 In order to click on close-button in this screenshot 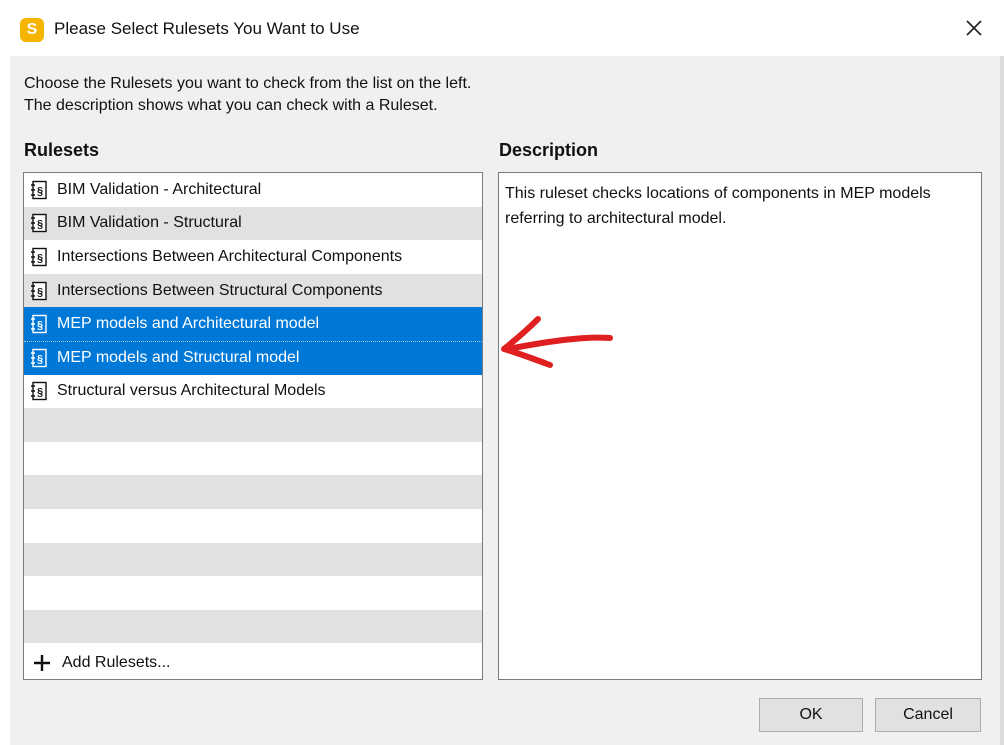, I will do `click(974, 28)`.